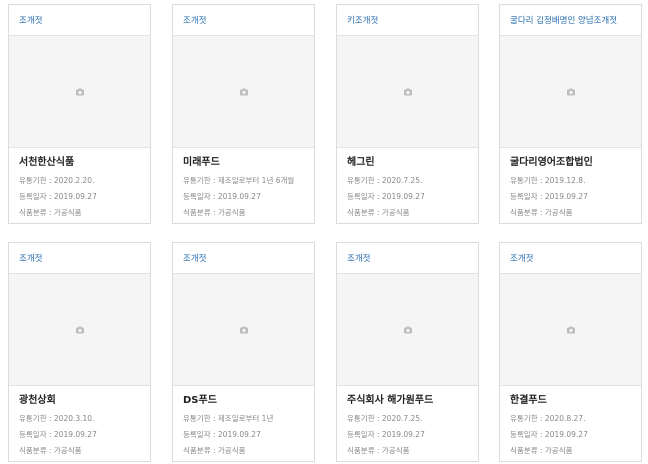 The width and height of the screenshot is (648, 464). What do you see at coordinates (81, 401) in the screenshot?
I see `product-name: 광천상회` at bounding box center [81, 401].